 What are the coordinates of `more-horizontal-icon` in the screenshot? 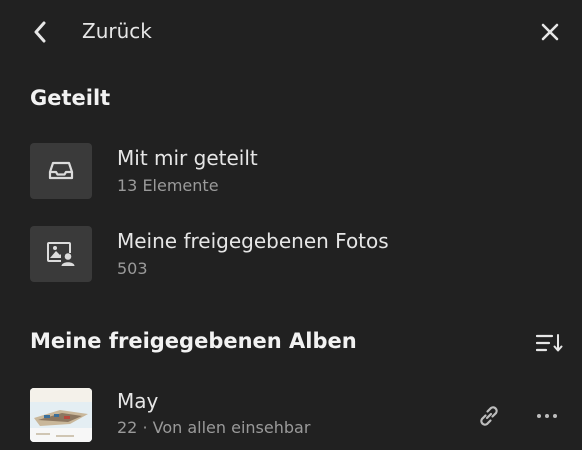 It's located at (547, 416).